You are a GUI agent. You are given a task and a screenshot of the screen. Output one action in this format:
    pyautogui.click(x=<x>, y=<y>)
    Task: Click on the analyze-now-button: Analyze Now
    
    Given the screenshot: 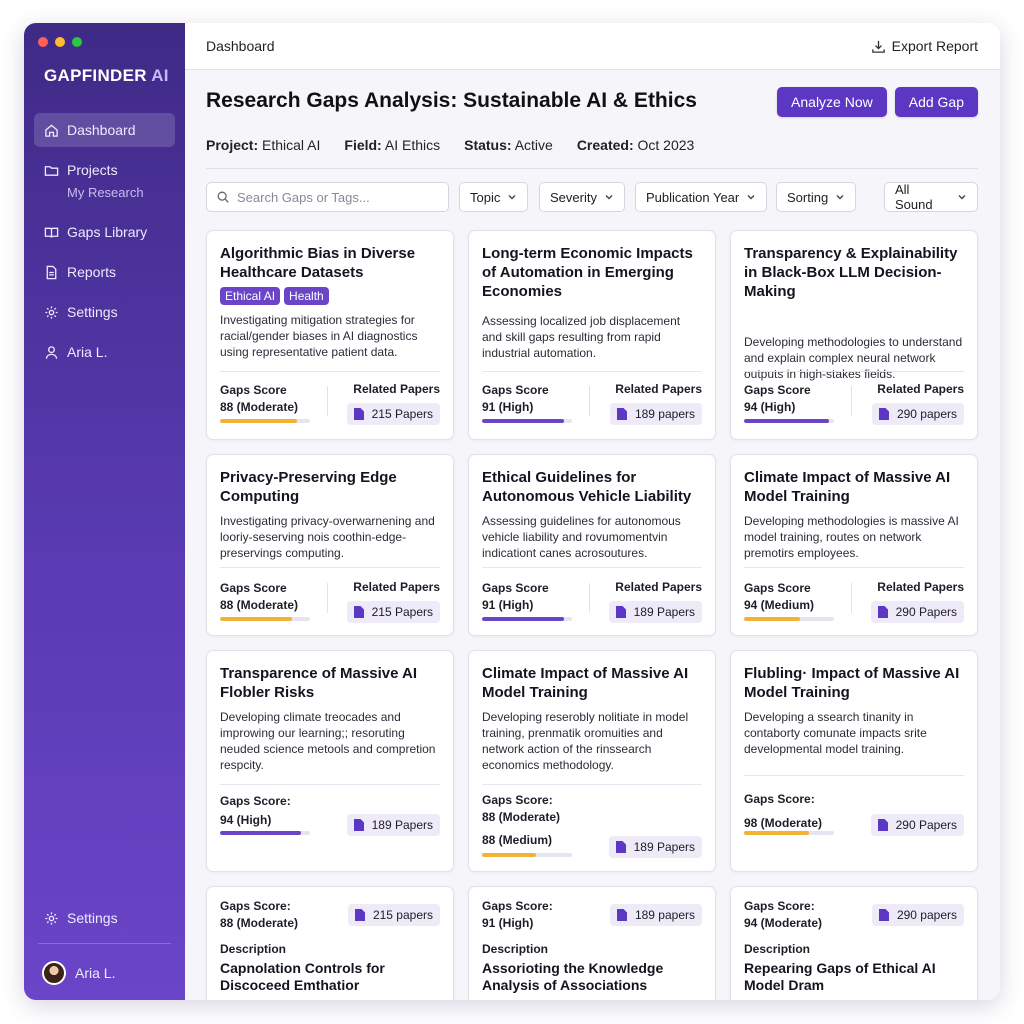 What is the action you would take?
    pyautogui.click(x=832, y=102)
    